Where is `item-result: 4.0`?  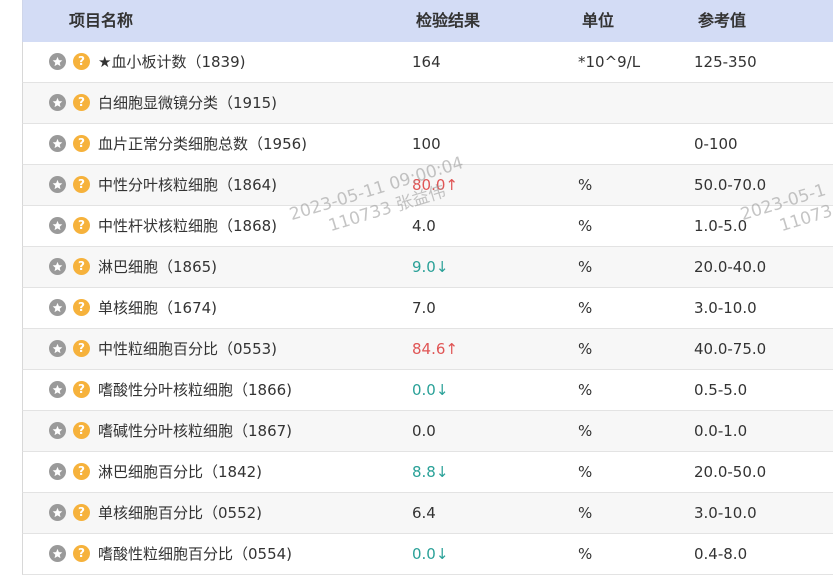
item-result: 4.0 is located at coordinates (424, 226).